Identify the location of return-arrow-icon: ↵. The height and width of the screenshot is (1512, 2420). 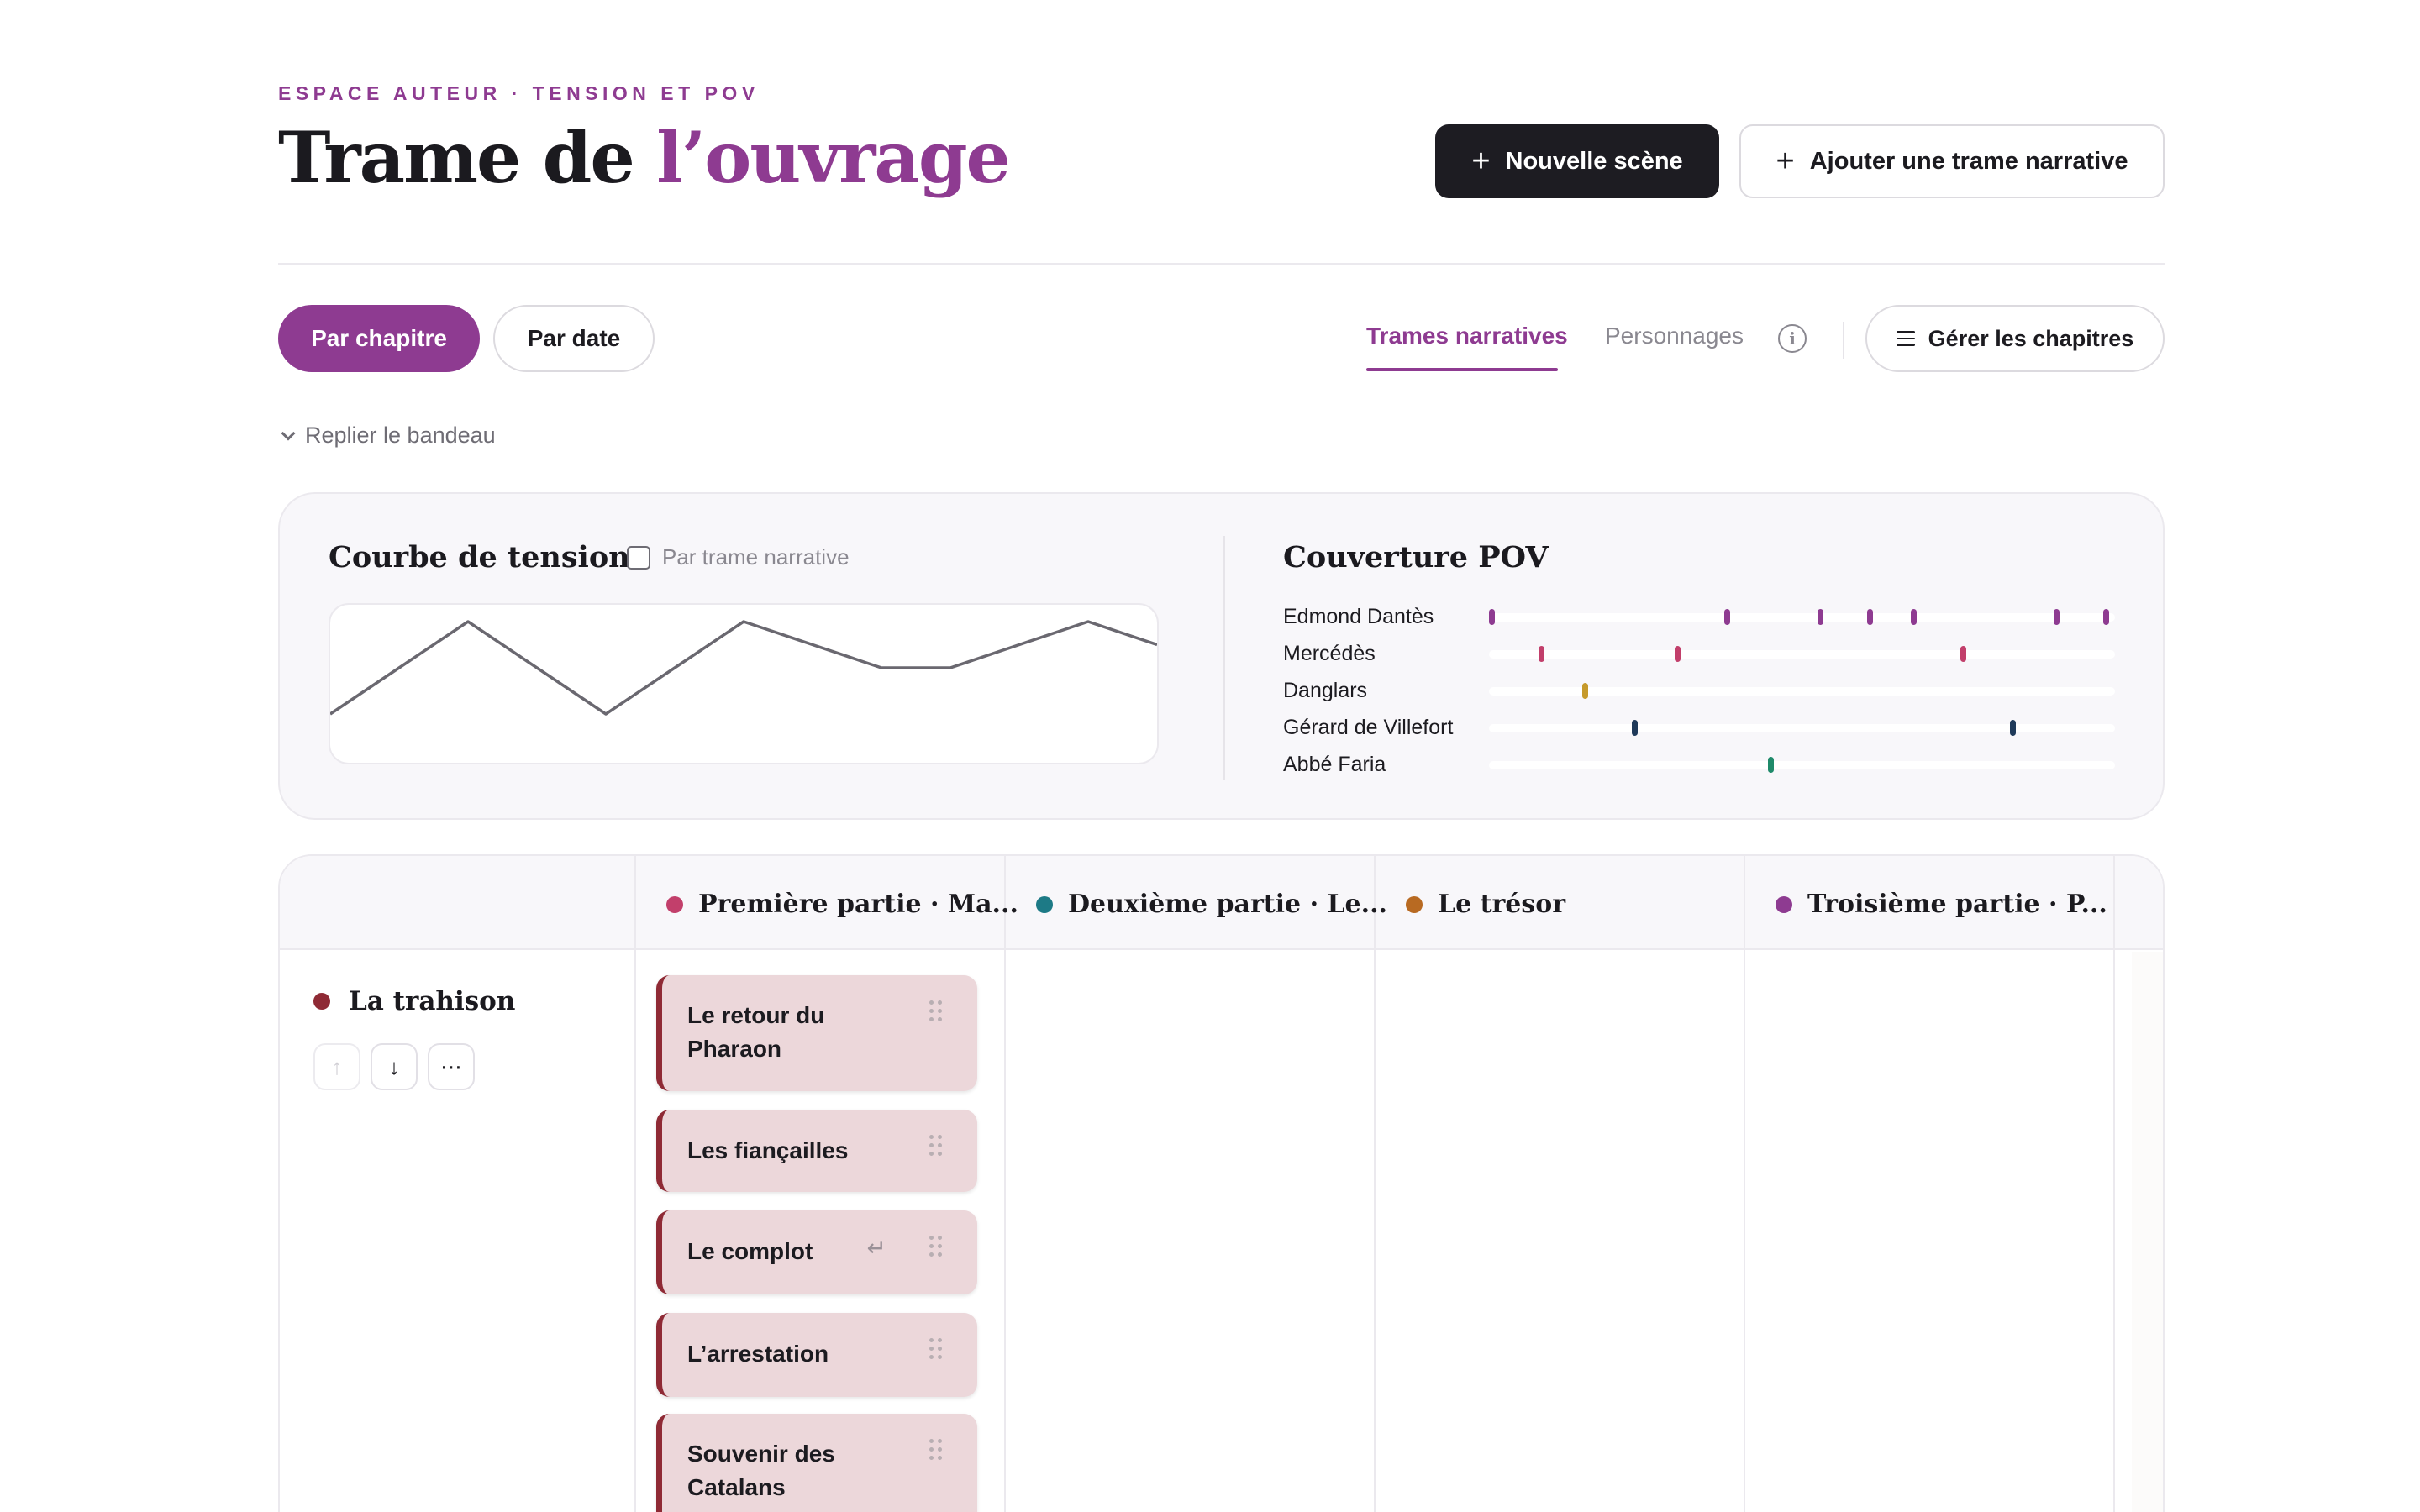
(876, 1248).